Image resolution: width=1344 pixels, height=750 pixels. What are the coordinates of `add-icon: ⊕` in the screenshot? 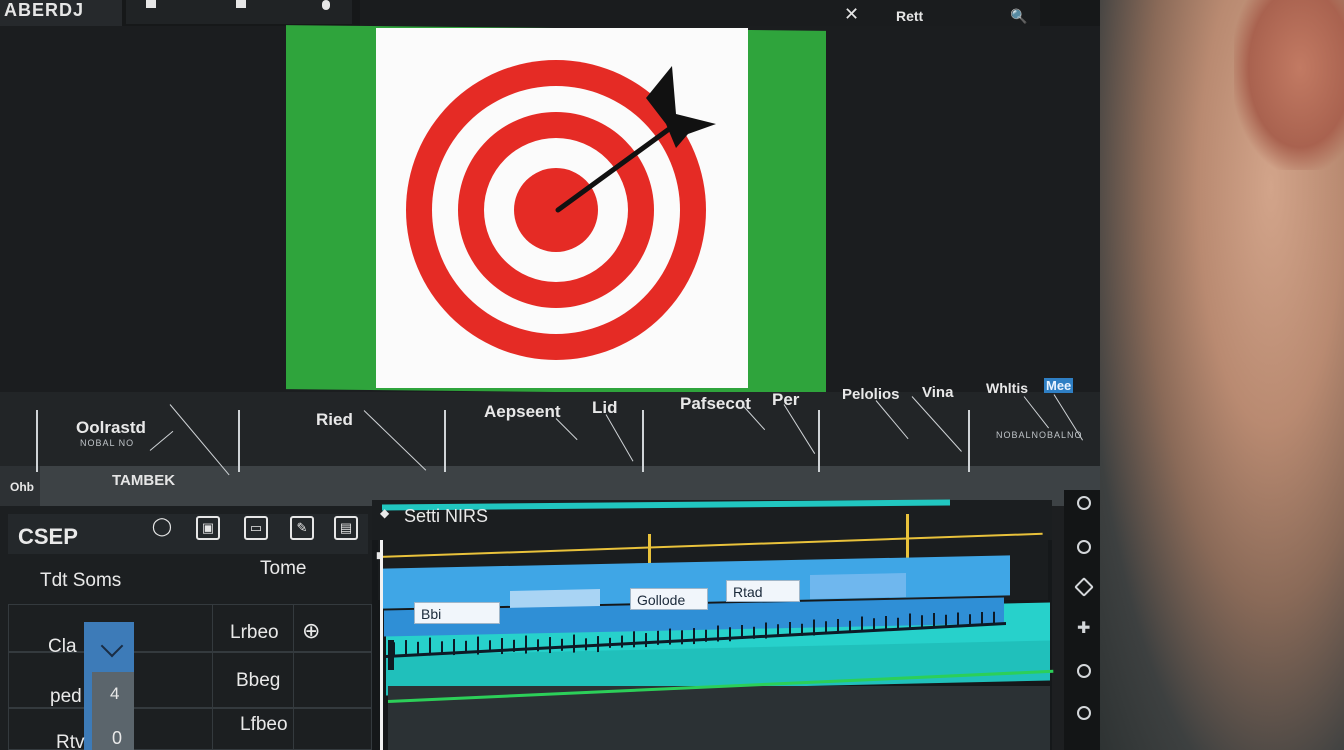 It's located at (311, 631).